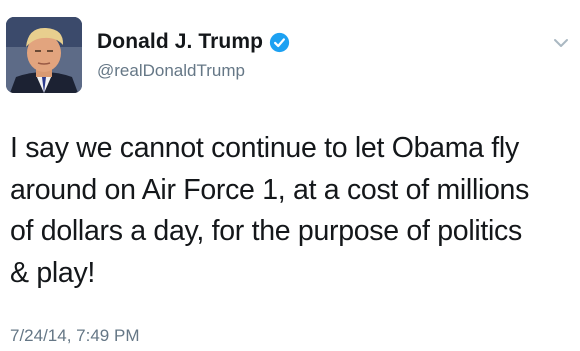  Describe the element at coordinates (180, 42) in the screenshot. I see `display-name: Donald J. Trump` at that location.